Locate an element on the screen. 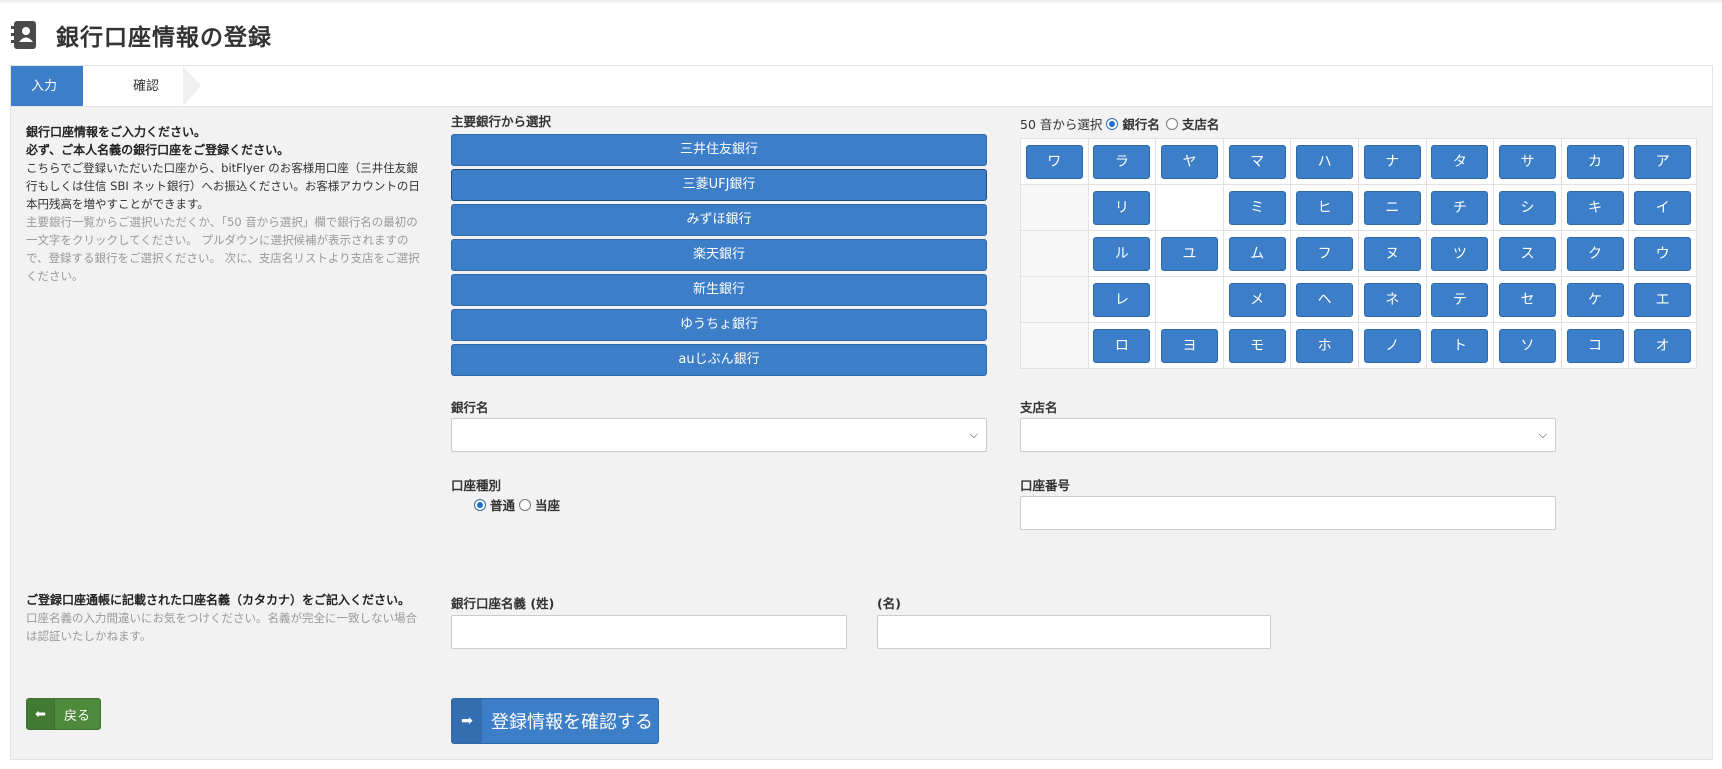 Image resolution: width=1722 pixels, height=769 pixels. kana-cell: ニ is located at coordinates (1392, 207).